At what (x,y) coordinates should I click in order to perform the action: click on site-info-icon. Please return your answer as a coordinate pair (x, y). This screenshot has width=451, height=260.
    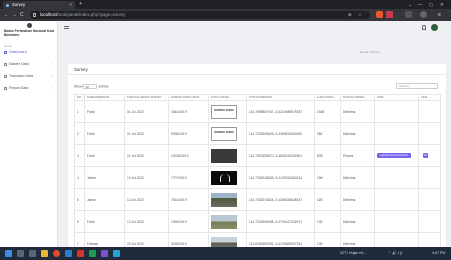
    Looking at the image, I should click on (34, 15).